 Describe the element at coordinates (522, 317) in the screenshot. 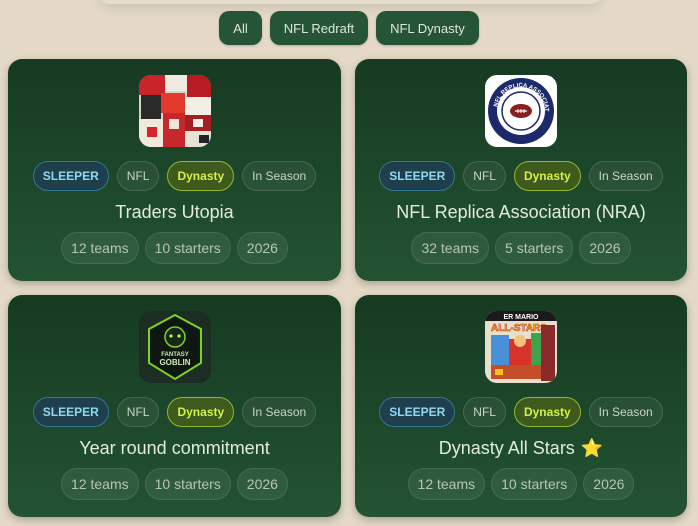

I see `svg-text: ER MARIO` at that location.